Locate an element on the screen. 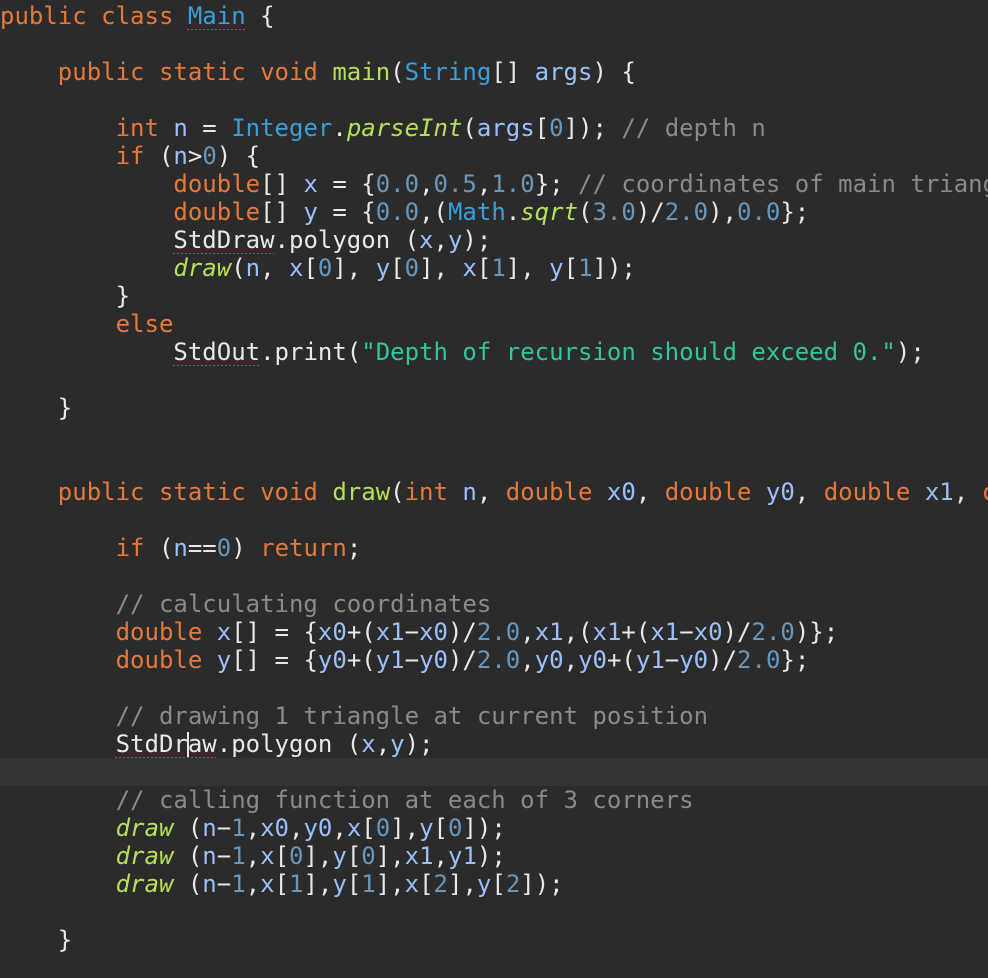  unresolved-symbol-token: Main is located at coordinates (216, 16).